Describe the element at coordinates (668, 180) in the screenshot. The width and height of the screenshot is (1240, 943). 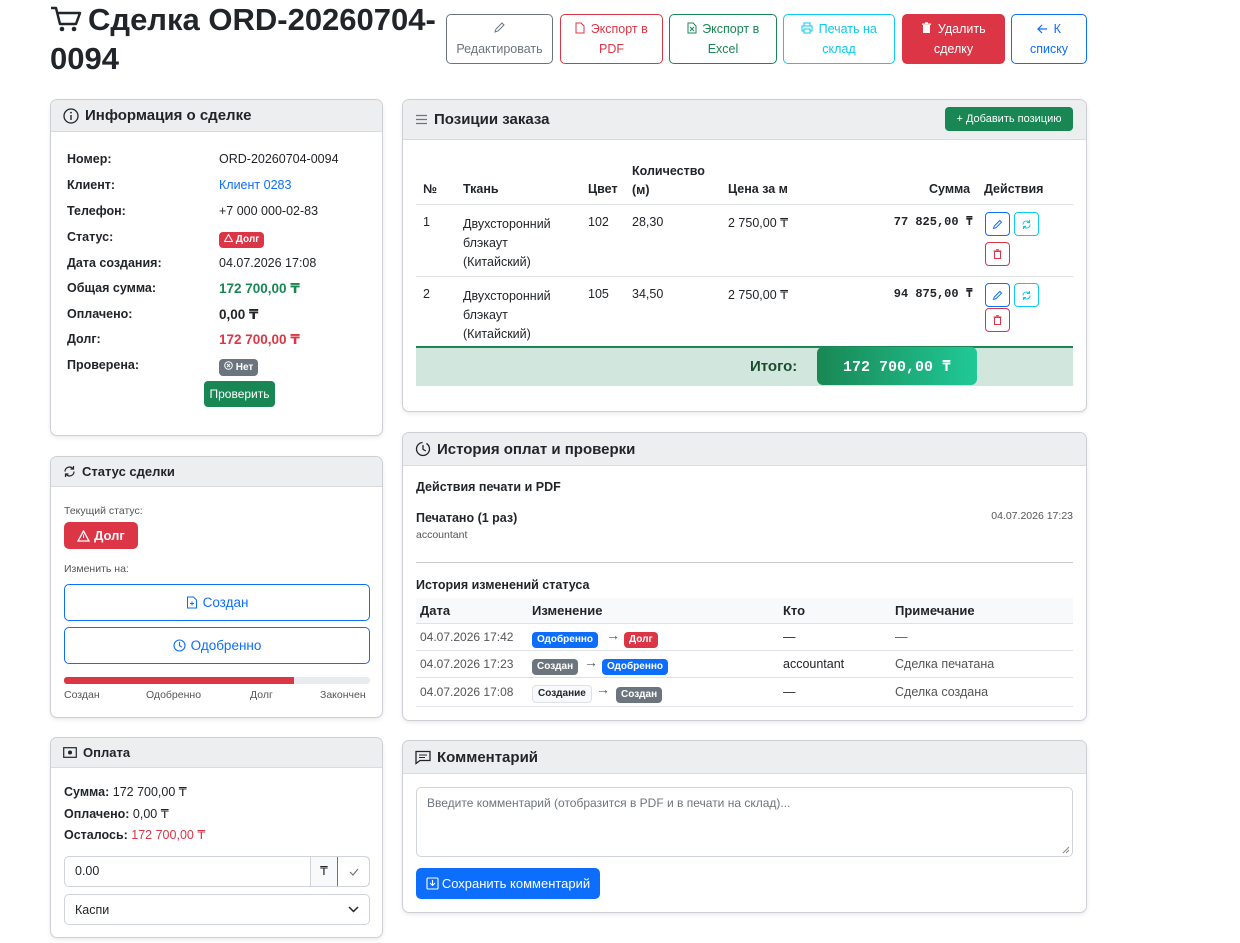
I see `col-quantity: Количество (м)` at that location.